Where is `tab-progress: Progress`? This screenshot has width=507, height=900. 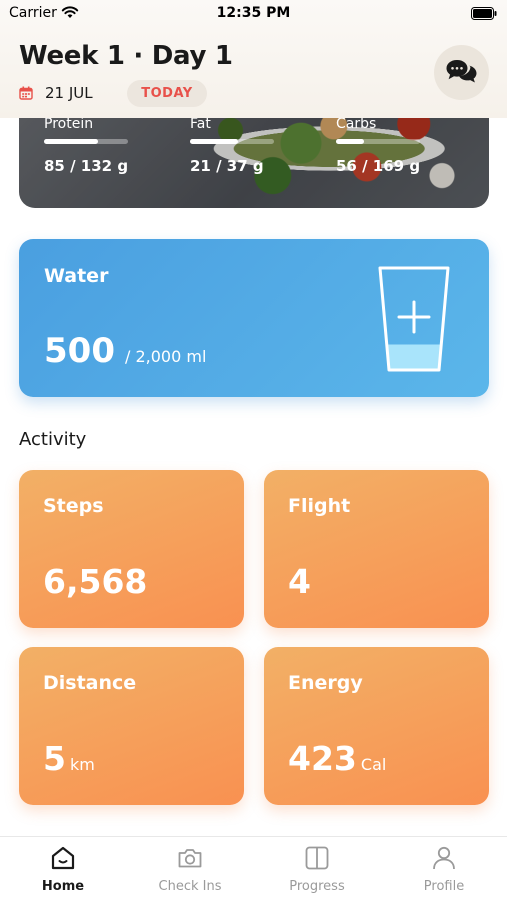
tab-progress: Progress is located at coordinates (317, 868).